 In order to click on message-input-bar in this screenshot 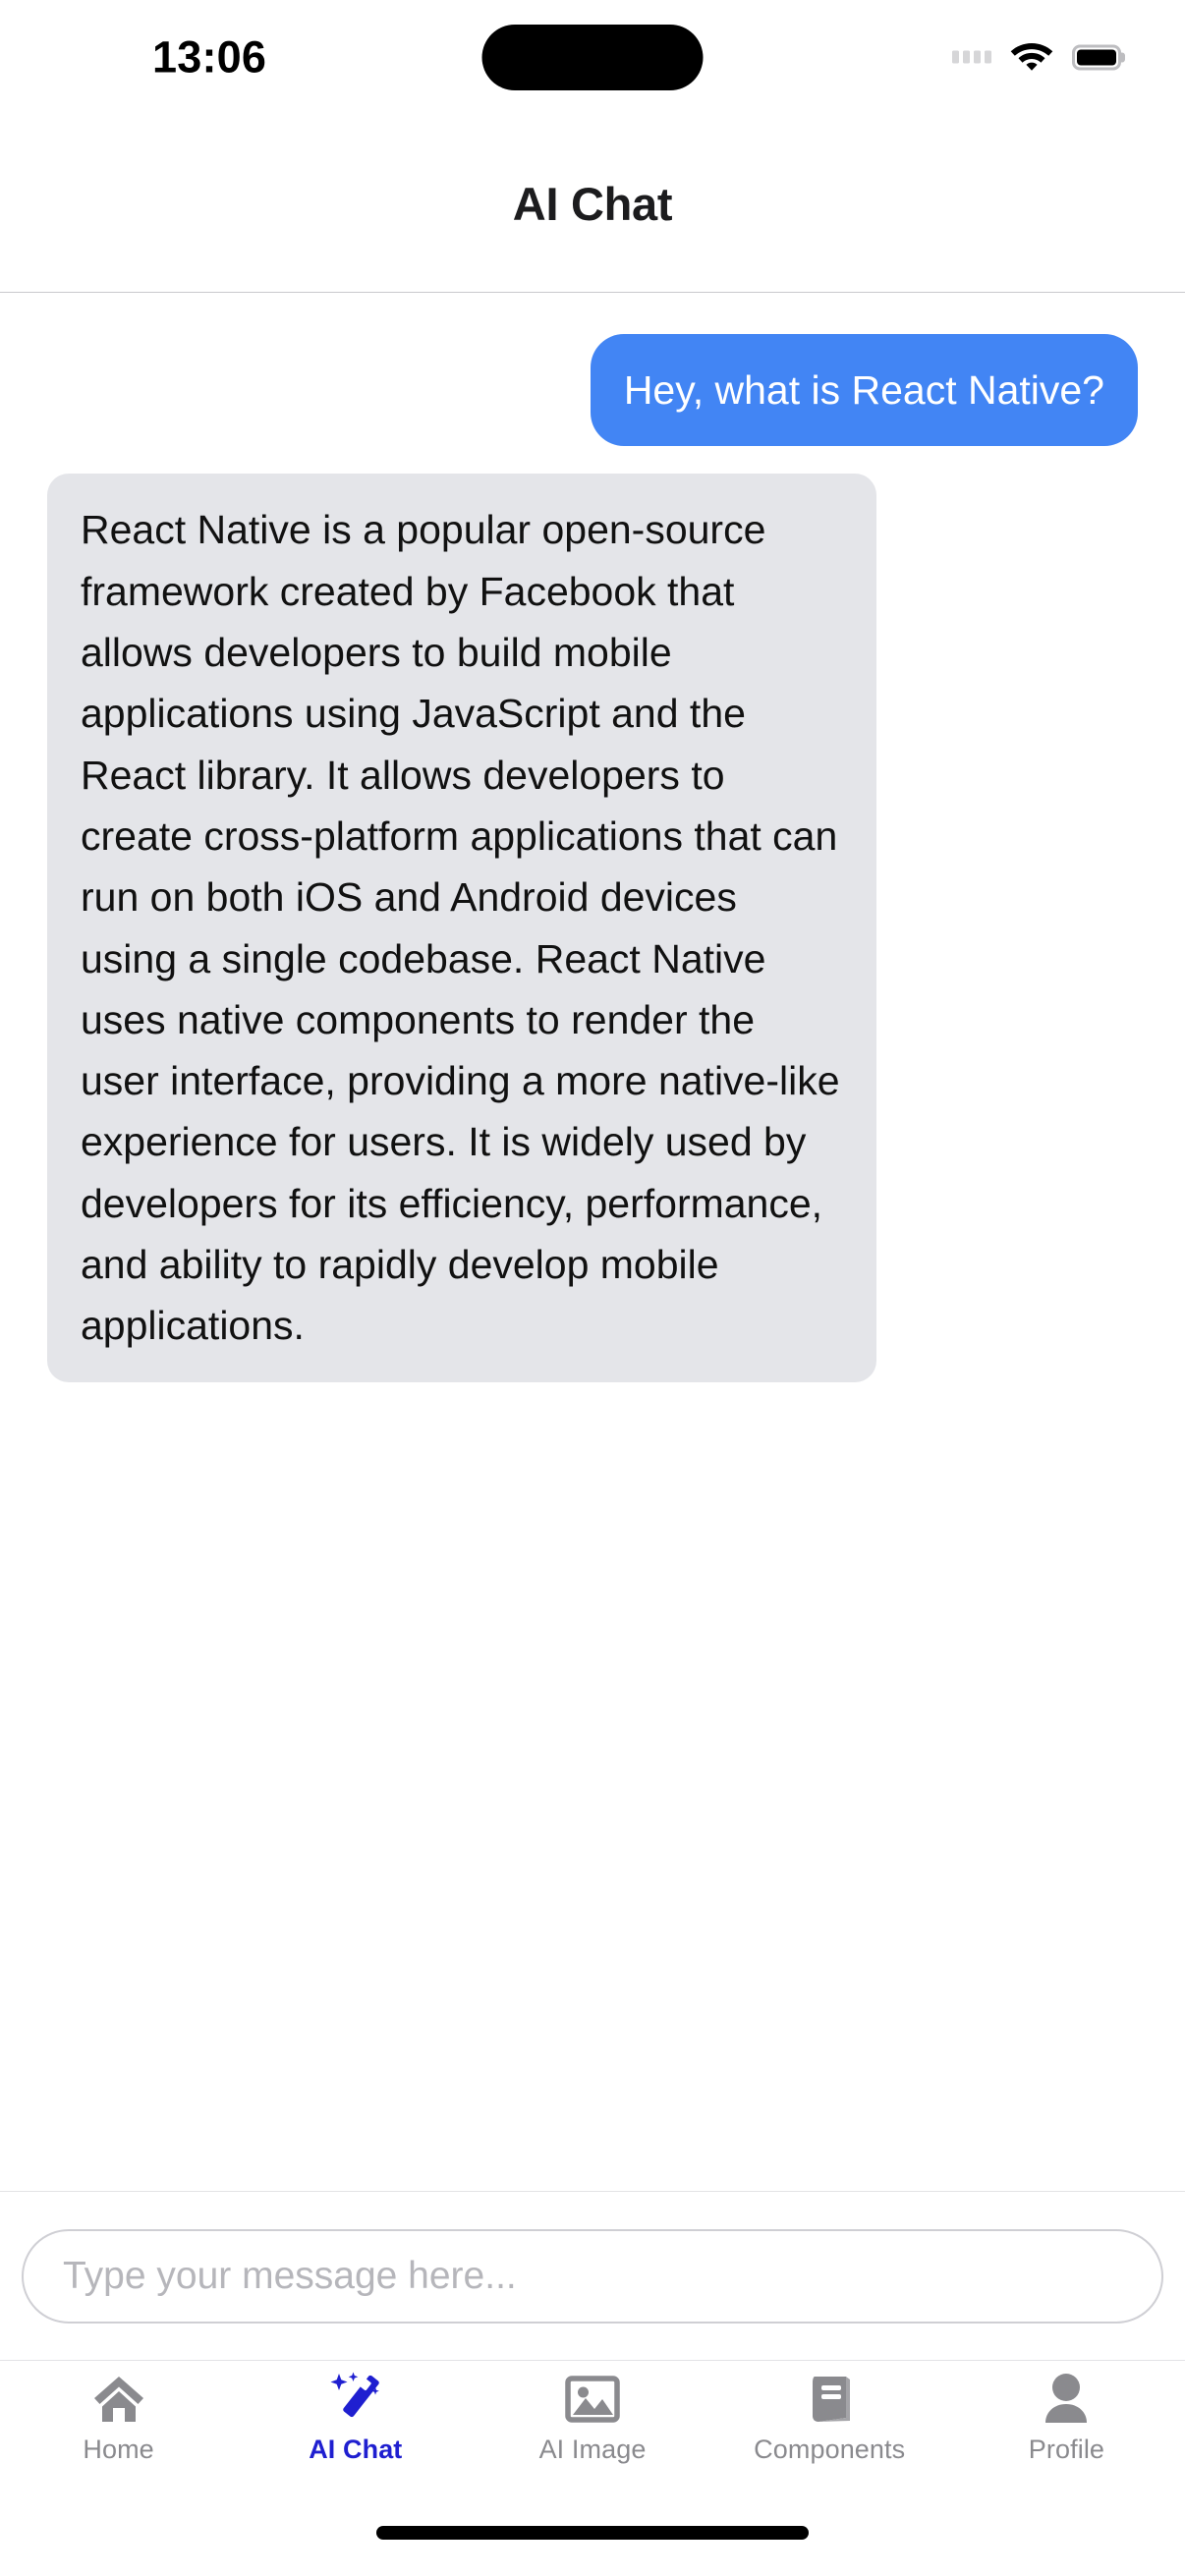, I will do `click(592, 2275)`.